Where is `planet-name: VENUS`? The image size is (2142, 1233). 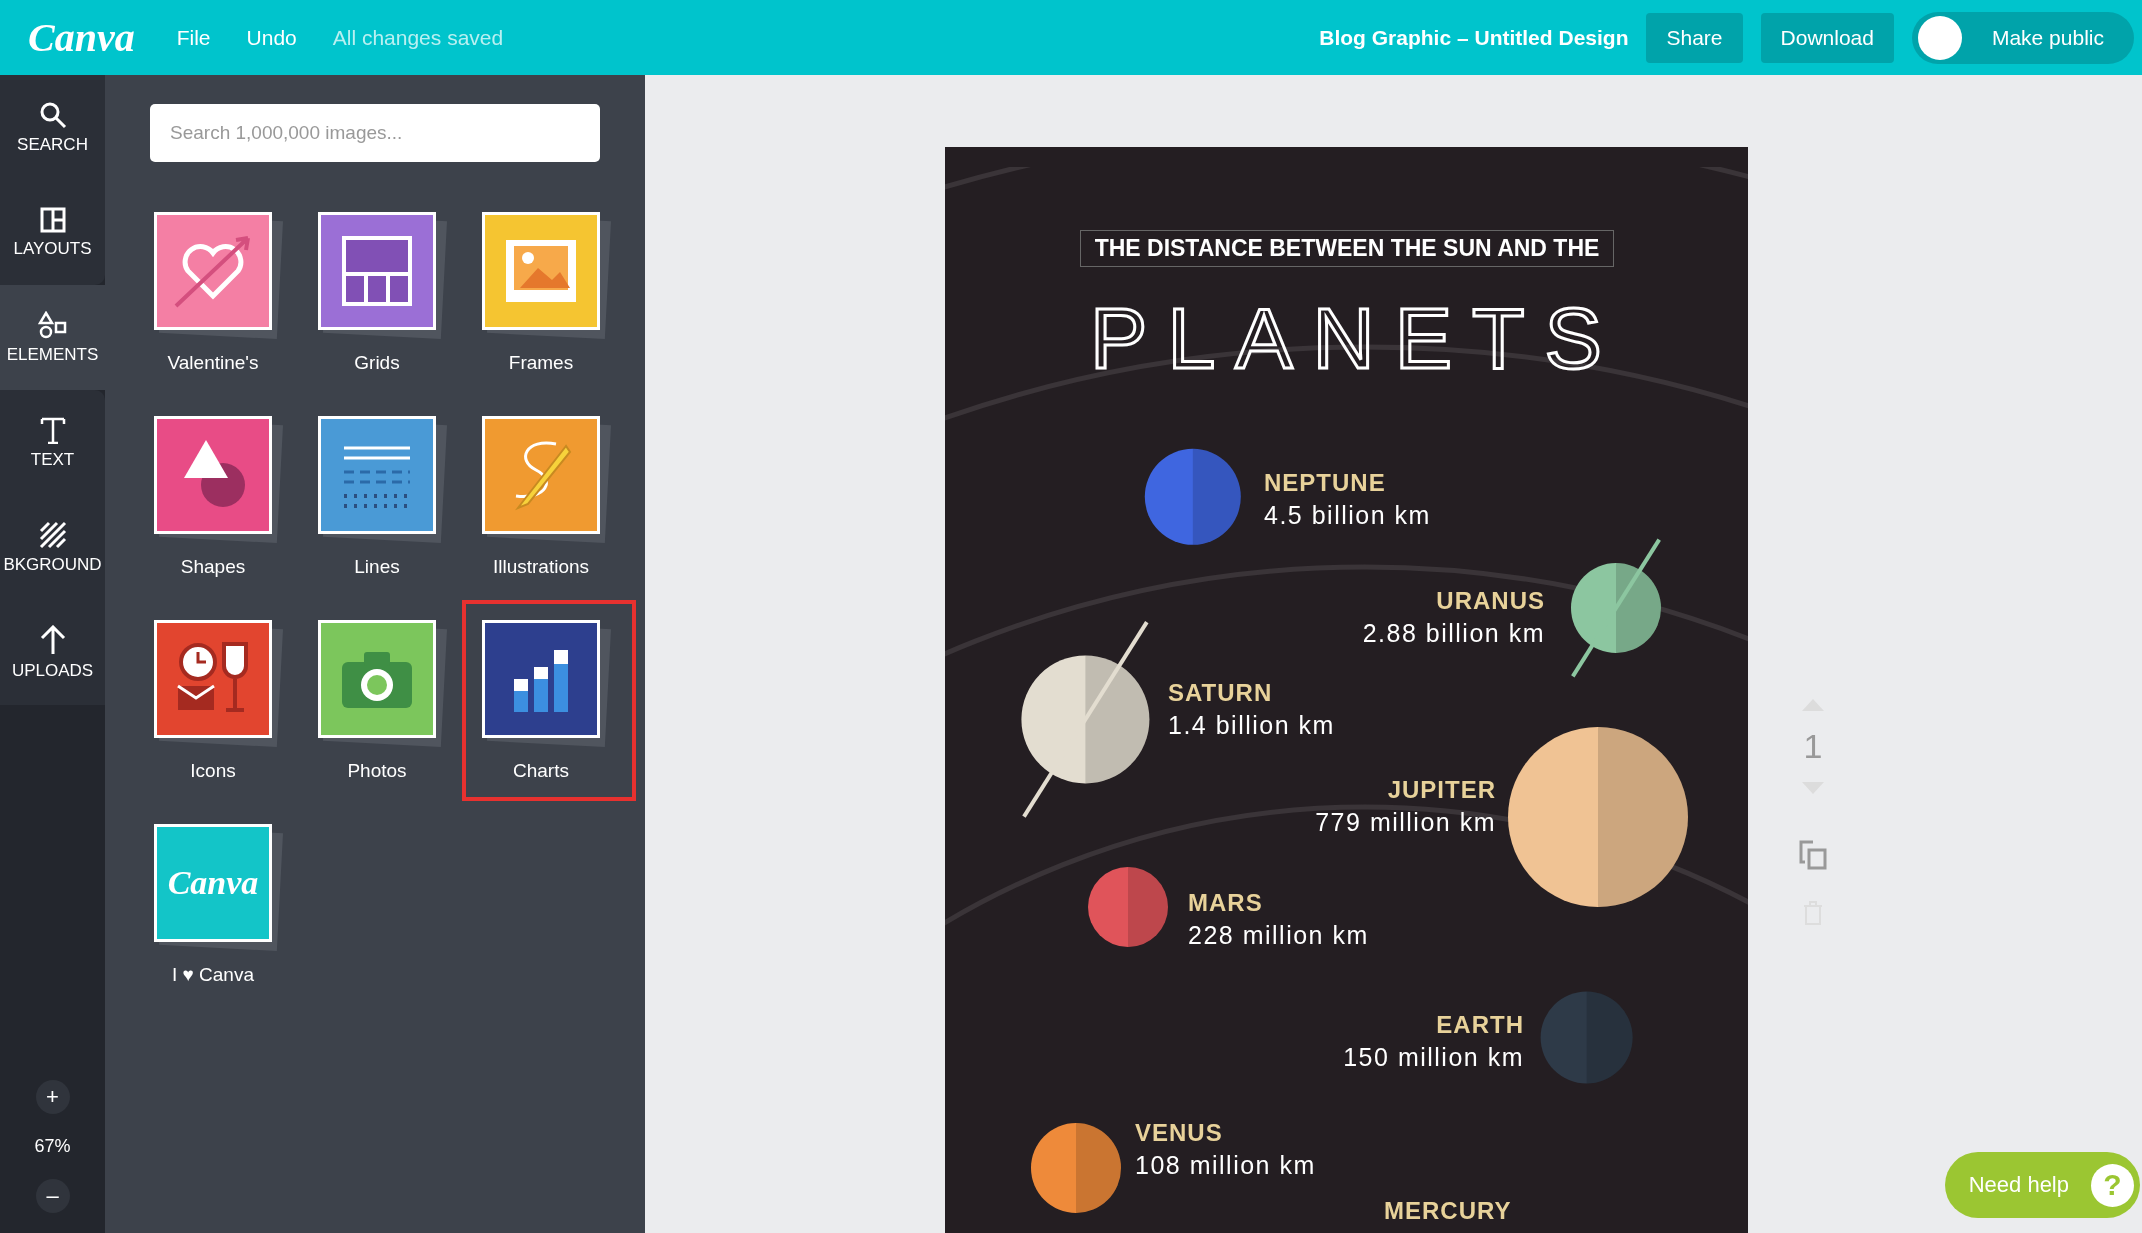
planet-name: VENUS is located at coordinates (1179, 1133).